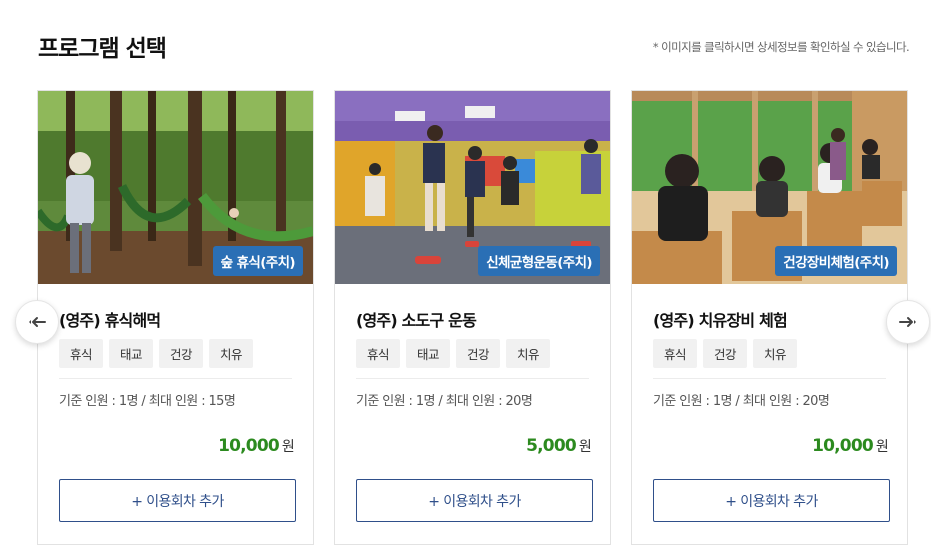 Image resolution: width=931 pixels, height=550 pixels. I want to click on carousel-prev-button, so click(37, 322).